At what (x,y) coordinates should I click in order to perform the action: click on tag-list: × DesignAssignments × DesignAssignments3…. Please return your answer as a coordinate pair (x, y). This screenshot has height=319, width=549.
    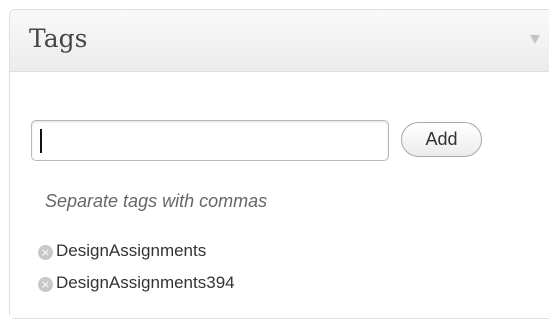
    Looking at the image, I should click on (136, 267).